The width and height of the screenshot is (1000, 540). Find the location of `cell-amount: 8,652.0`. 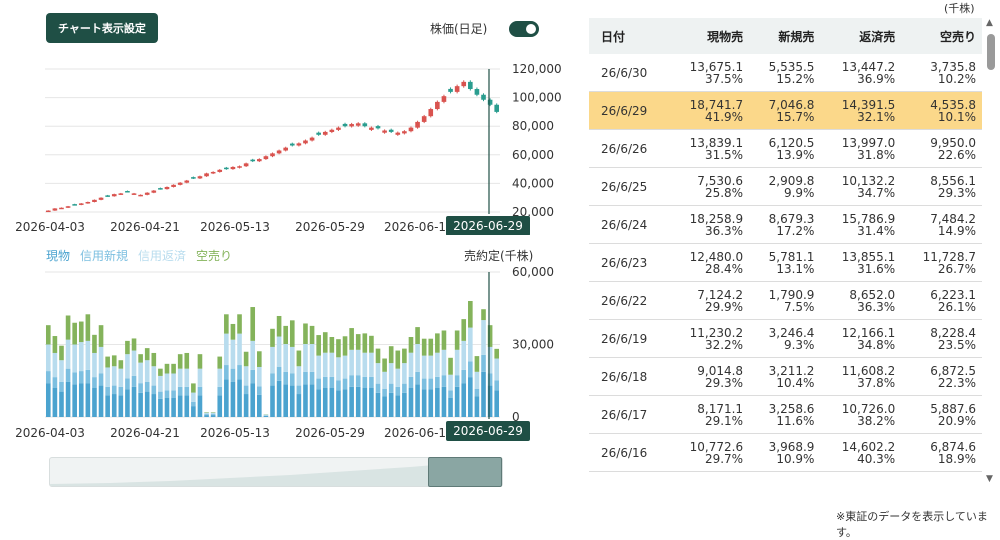

cell-amount: 8,652.0 is located at coordinates (860, 295).